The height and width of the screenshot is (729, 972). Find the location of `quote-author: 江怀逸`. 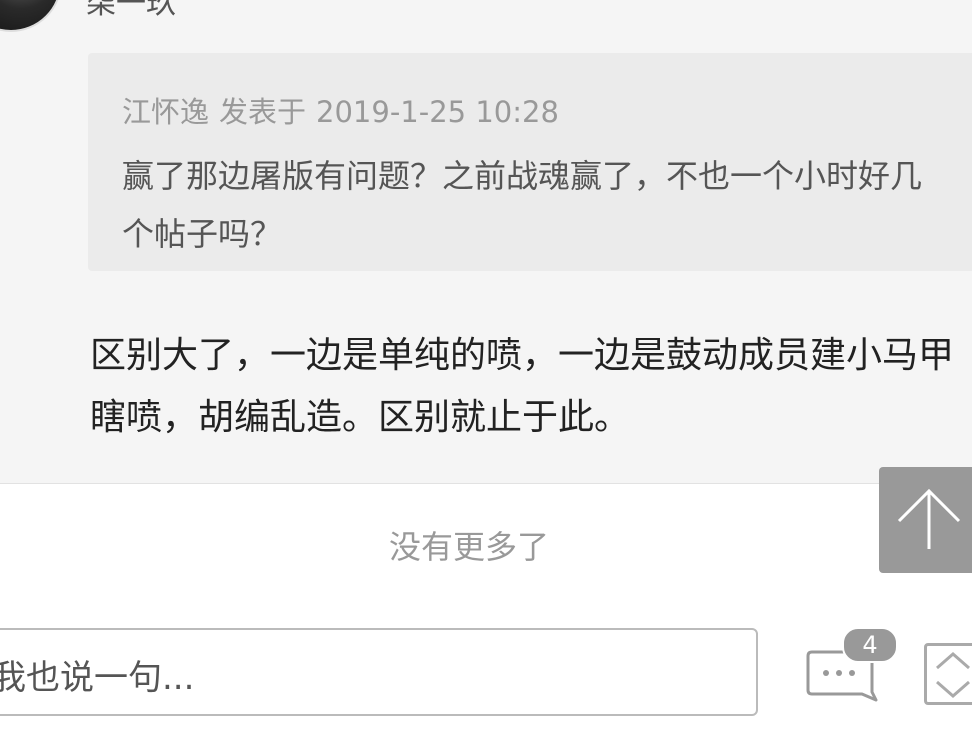

quote-author: 江怀逸 is located at coordinates (166, 112).